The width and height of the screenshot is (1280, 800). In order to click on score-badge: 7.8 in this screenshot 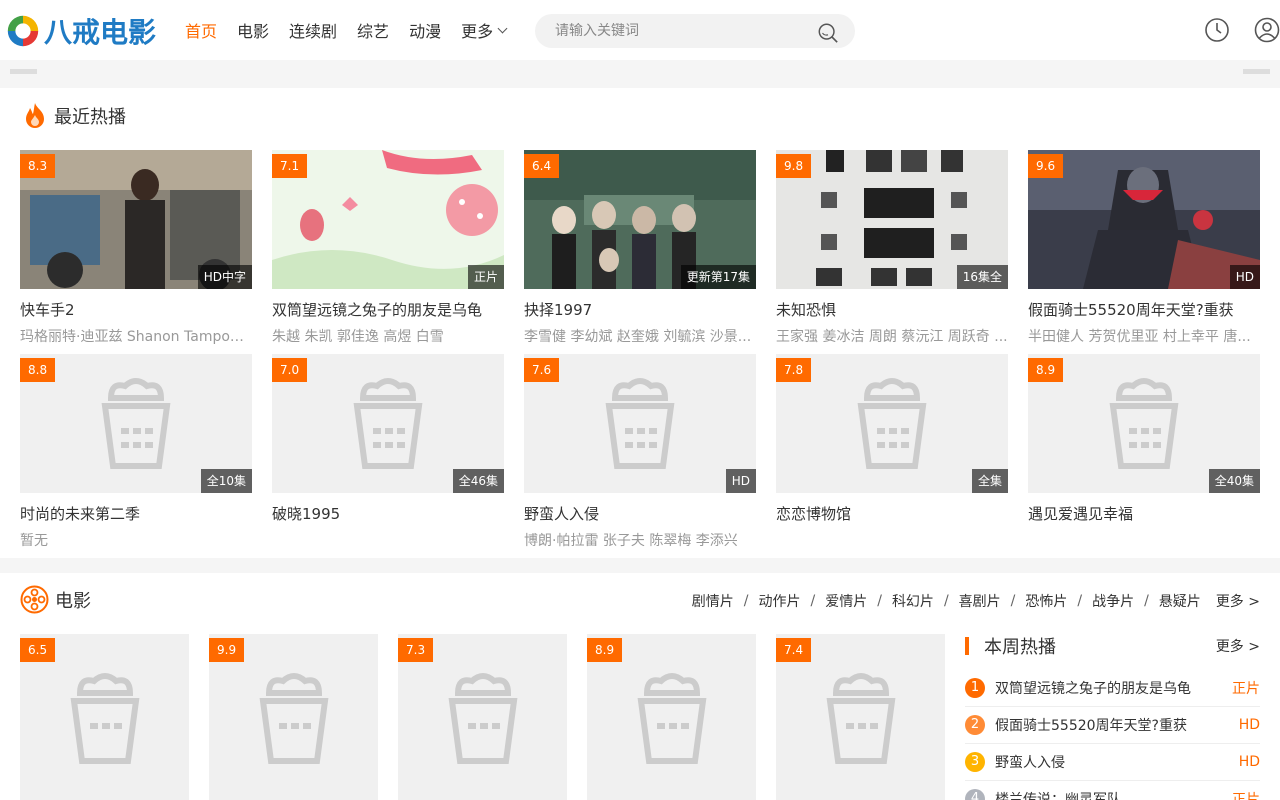, I will do `click(794, 370)`.